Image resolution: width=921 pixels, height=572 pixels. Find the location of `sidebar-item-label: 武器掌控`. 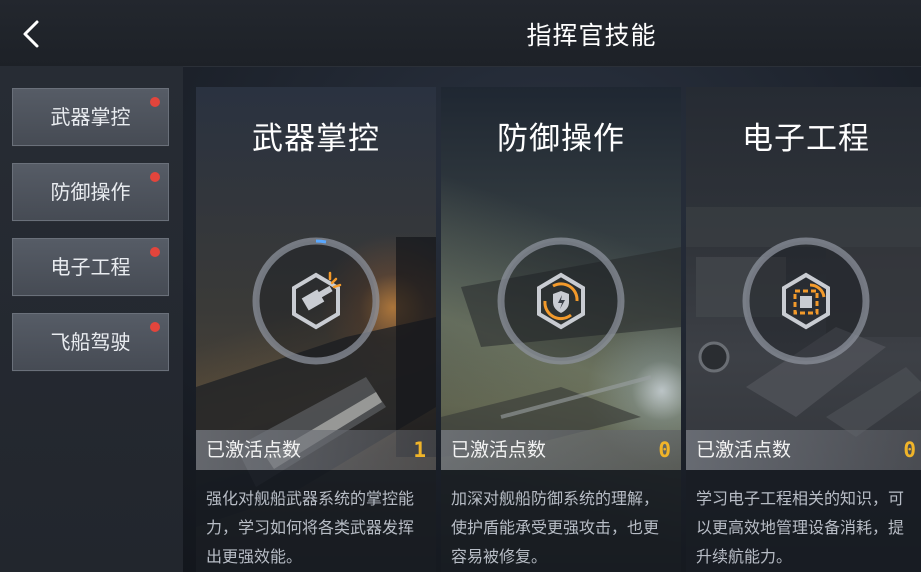

sidebar-item-label: 武器掌控 is located at coordinates (90, 117).